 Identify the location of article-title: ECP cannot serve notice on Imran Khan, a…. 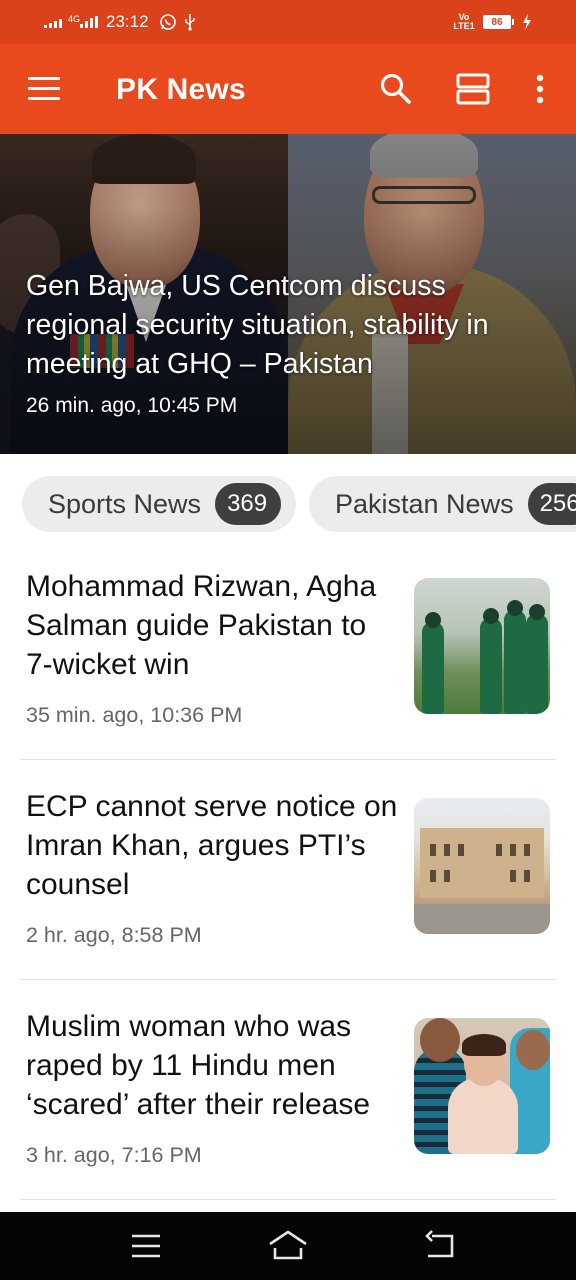
(212, 845).